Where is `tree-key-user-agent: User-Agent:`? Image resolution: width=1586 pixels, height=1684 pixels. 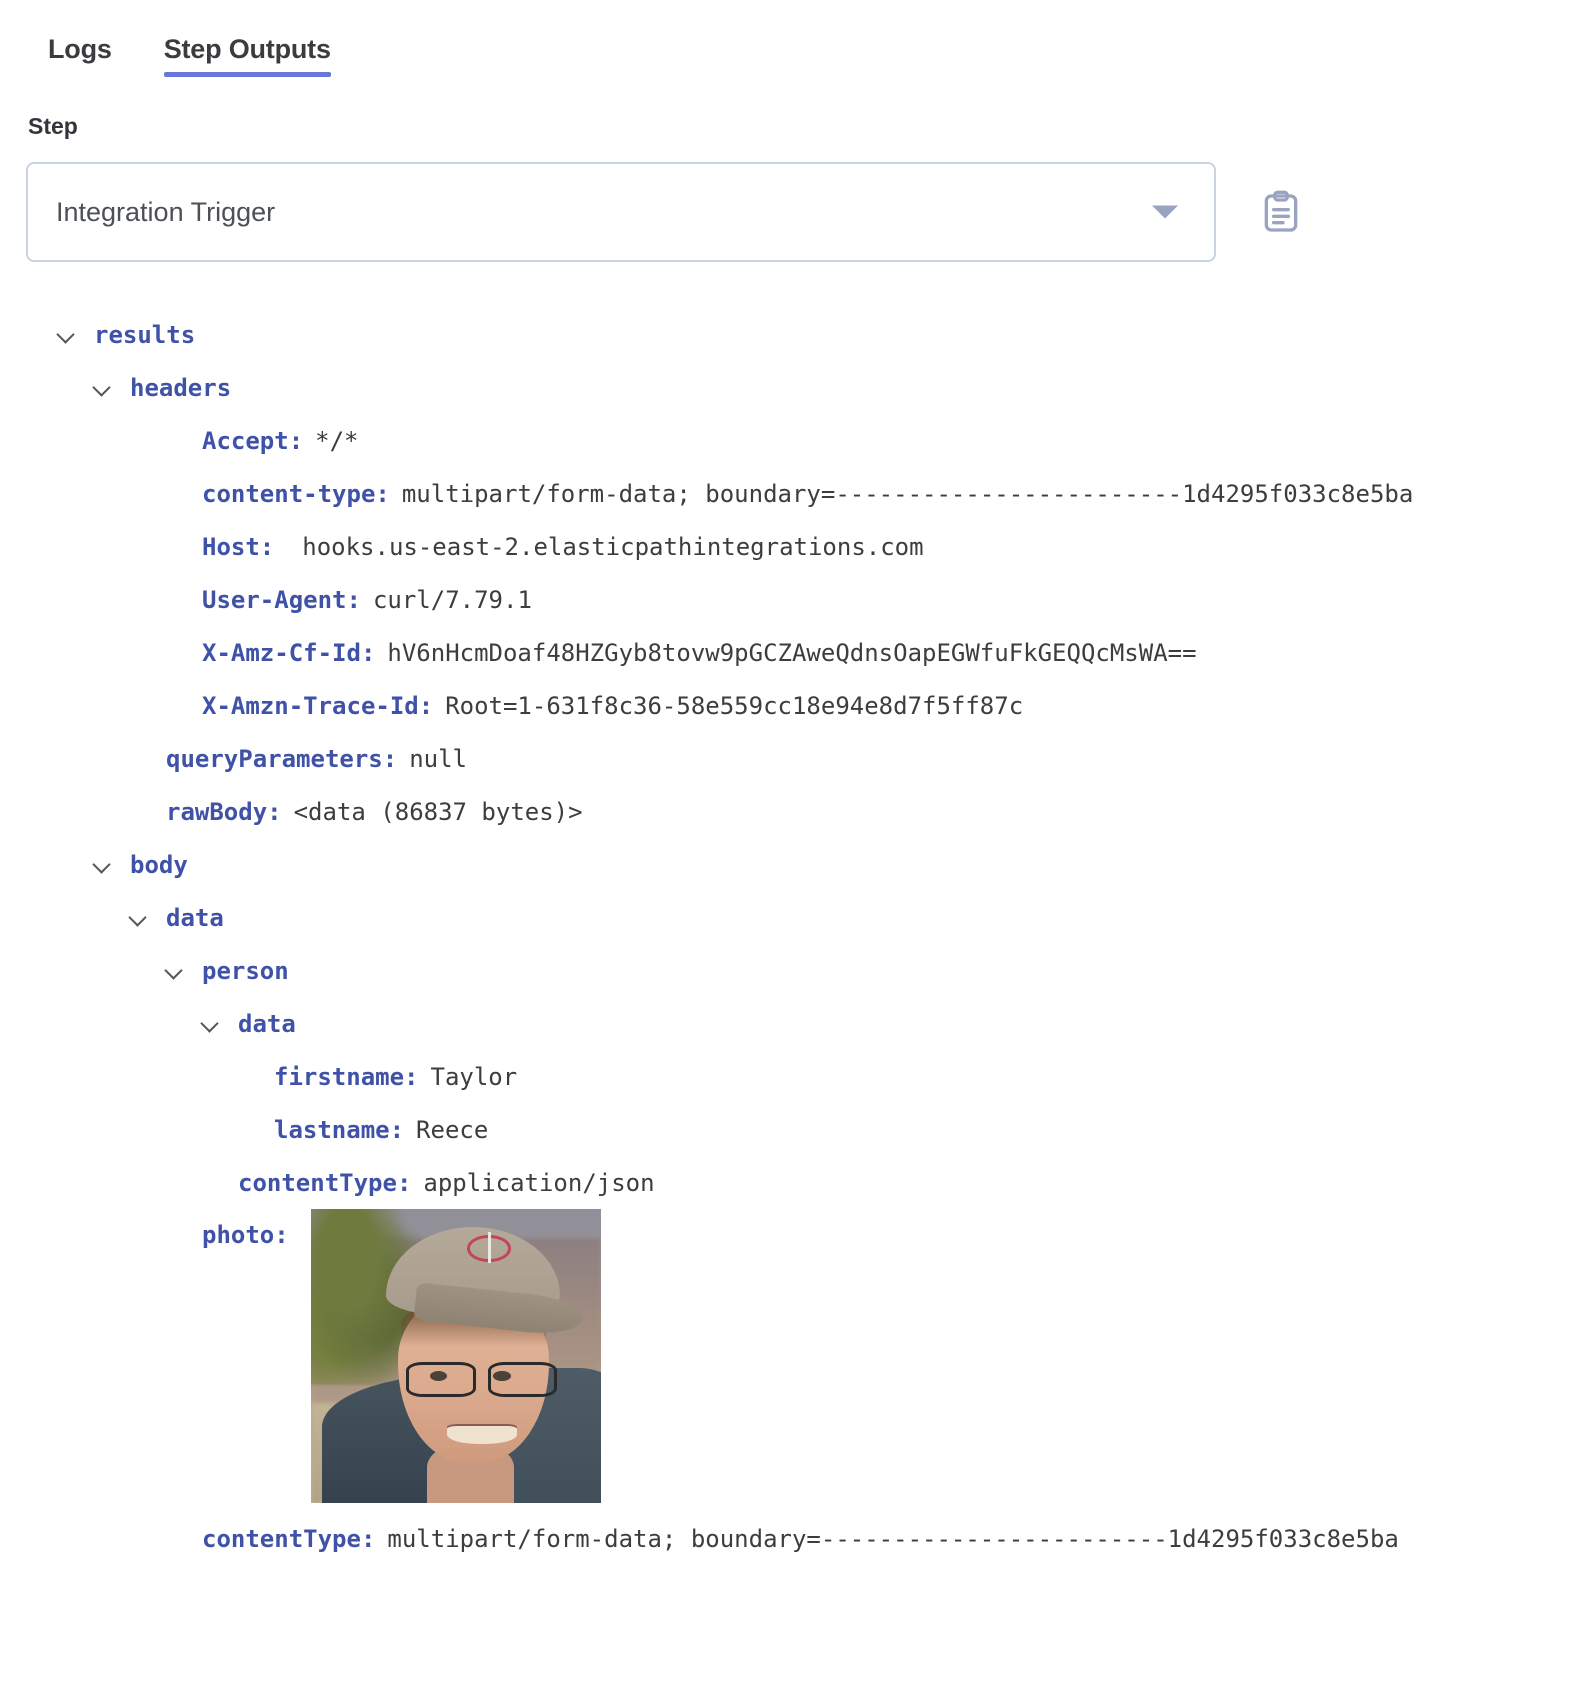
tree-key-user-agent: User-Agent: is located at coordinates (281, 599).